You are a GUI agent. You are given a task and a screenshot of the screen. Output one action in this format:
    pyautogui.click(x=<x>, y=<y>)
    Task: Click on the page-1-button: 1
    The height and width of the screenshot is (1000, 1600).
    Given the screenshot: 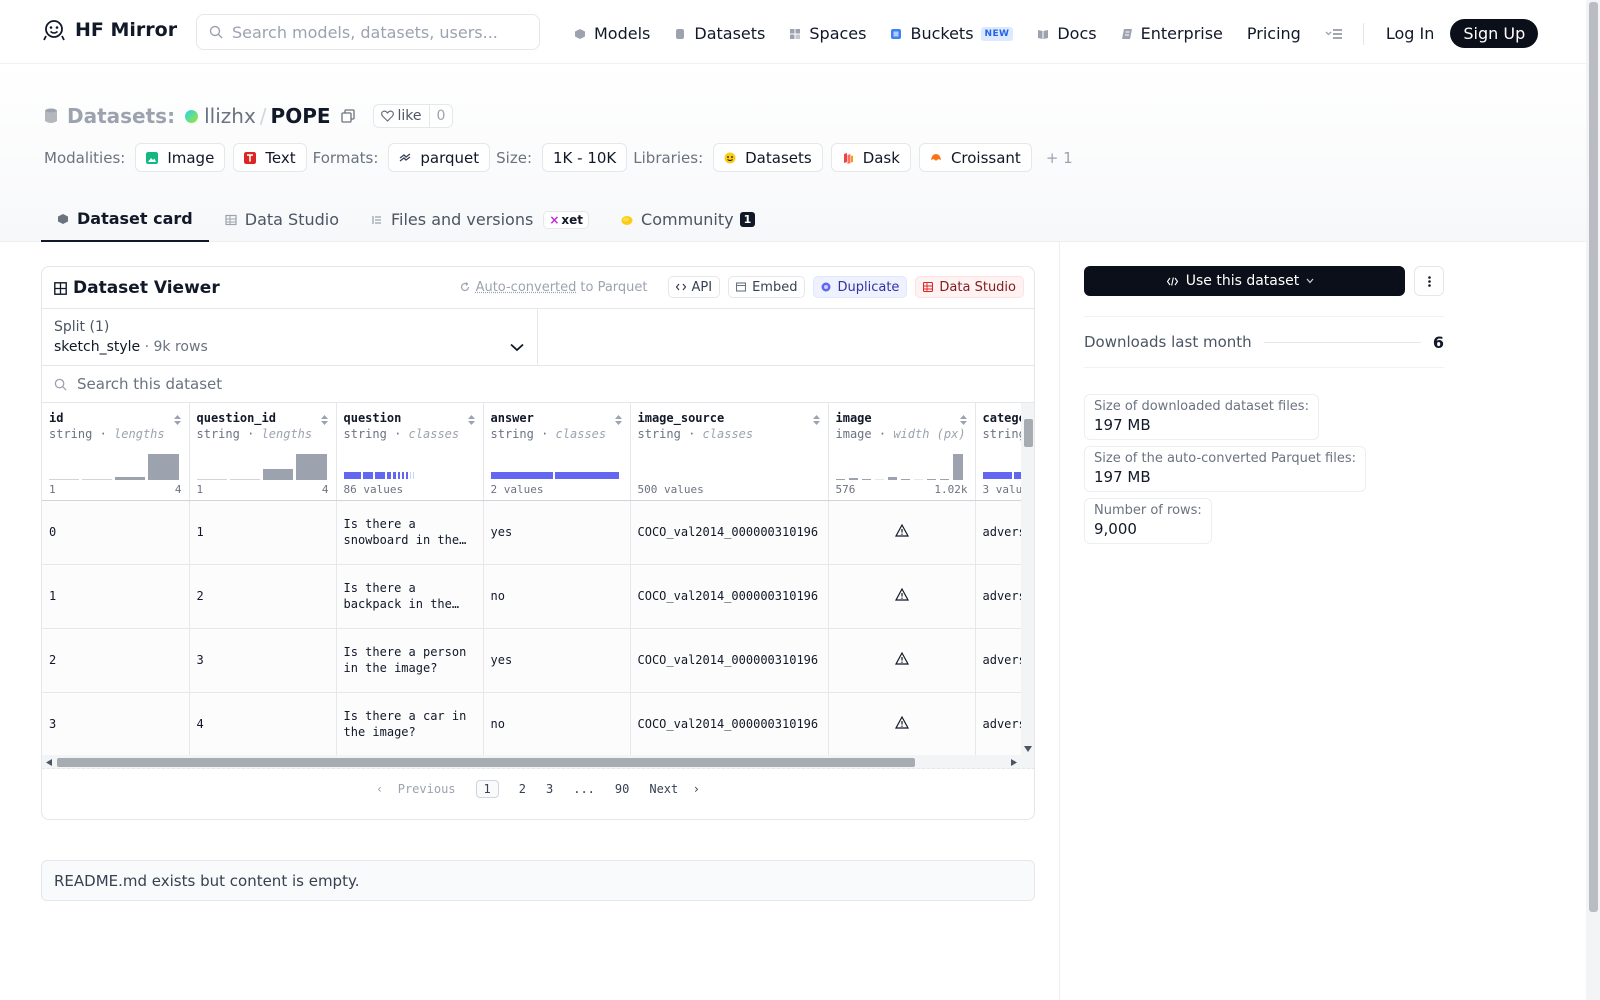 What is the action you would take?
    pyautogui.click(x=487, y=789)
    